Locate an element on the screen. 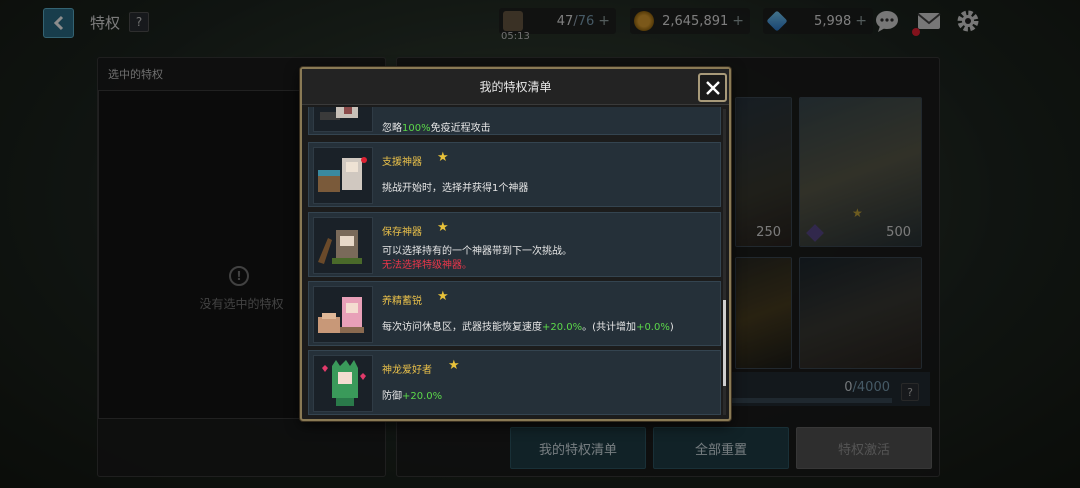  perk-name: 神龙爱好者 is located at coordinates (407, 370).